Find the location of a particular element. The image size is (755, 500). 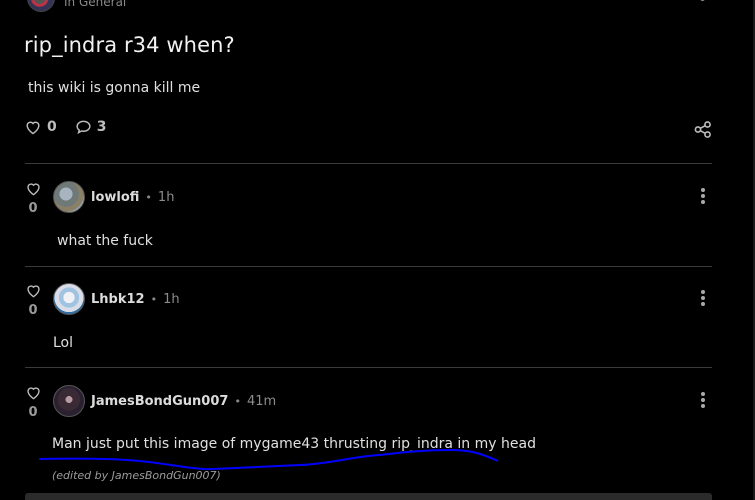

comment-meta: Lhbk12 • 1h is located at coordinates (135, 299).